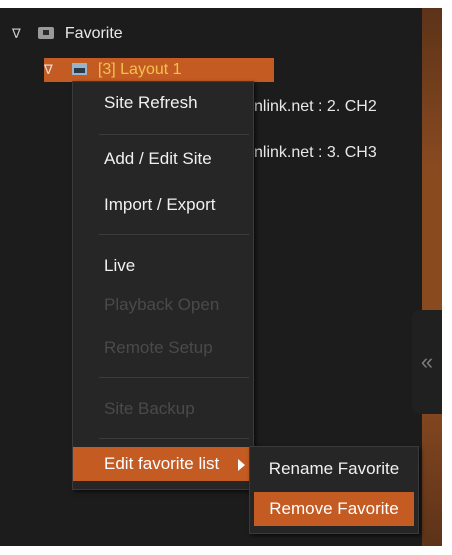  Describe the element at coordinates (315, 107) in the screenshot. I see `tree-node-channel: nlink.net : 2. CH2` at that location.